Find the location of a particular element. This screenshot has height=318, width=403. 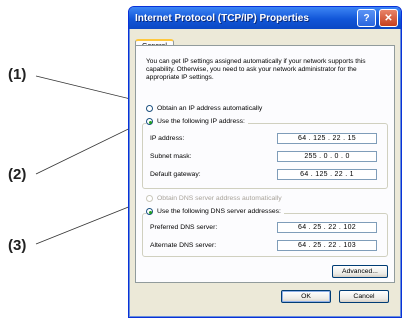

preferred-dns-label: Preferred DNS server: is located at coordinates (184, 227).